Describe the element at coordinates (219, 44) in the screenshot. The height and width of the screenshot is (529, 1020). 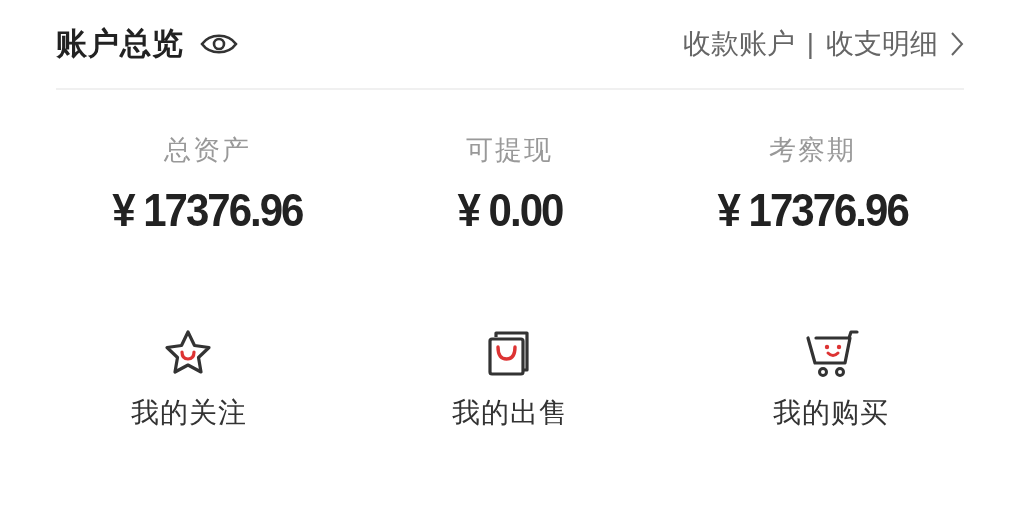
I see `eye-icon` at that location.